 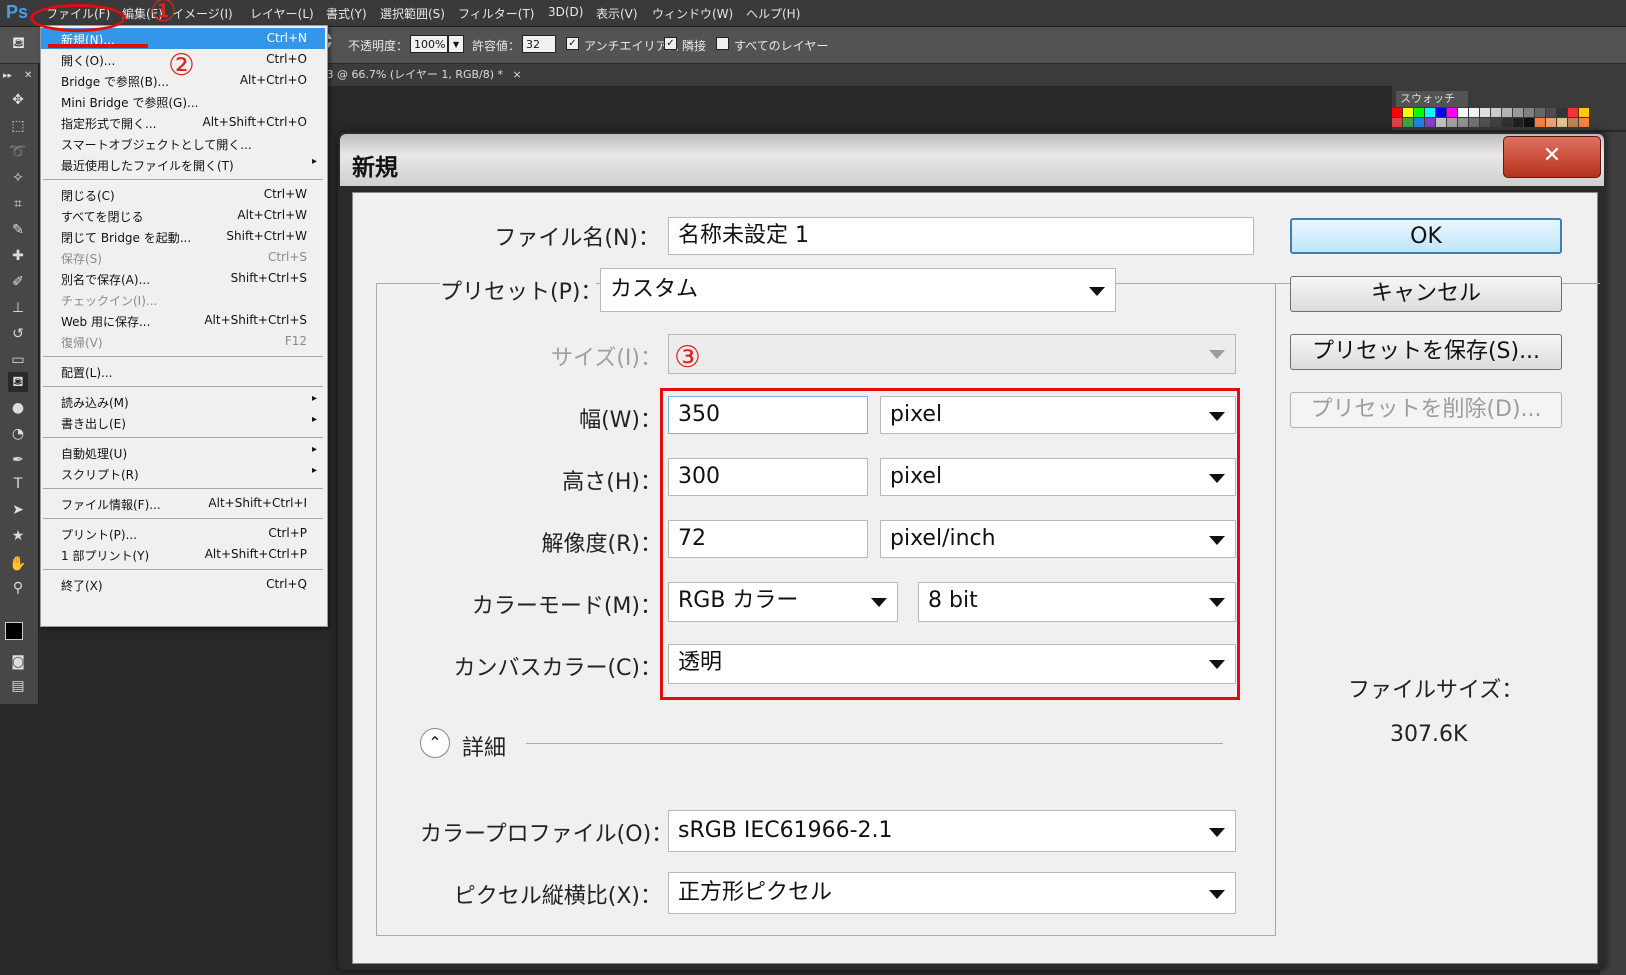 I want to click on menu-filter: フィルター(T), so click(x=496, y=13).